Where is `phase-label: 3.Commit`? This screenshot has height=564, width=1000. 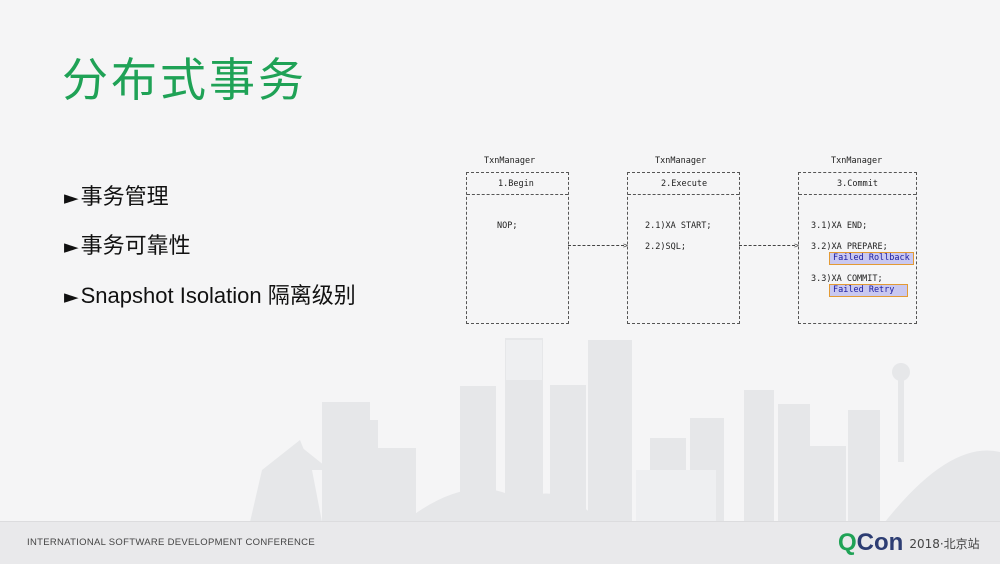 phase-label: 3.Commit is located at coordinates (857, 184).